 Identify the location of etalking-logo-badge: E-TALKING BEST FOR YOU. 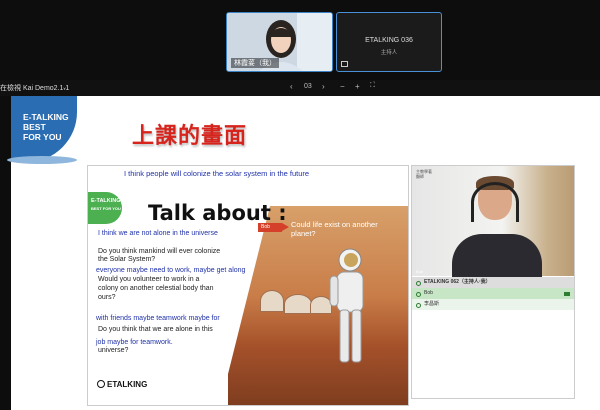
(42, 130).